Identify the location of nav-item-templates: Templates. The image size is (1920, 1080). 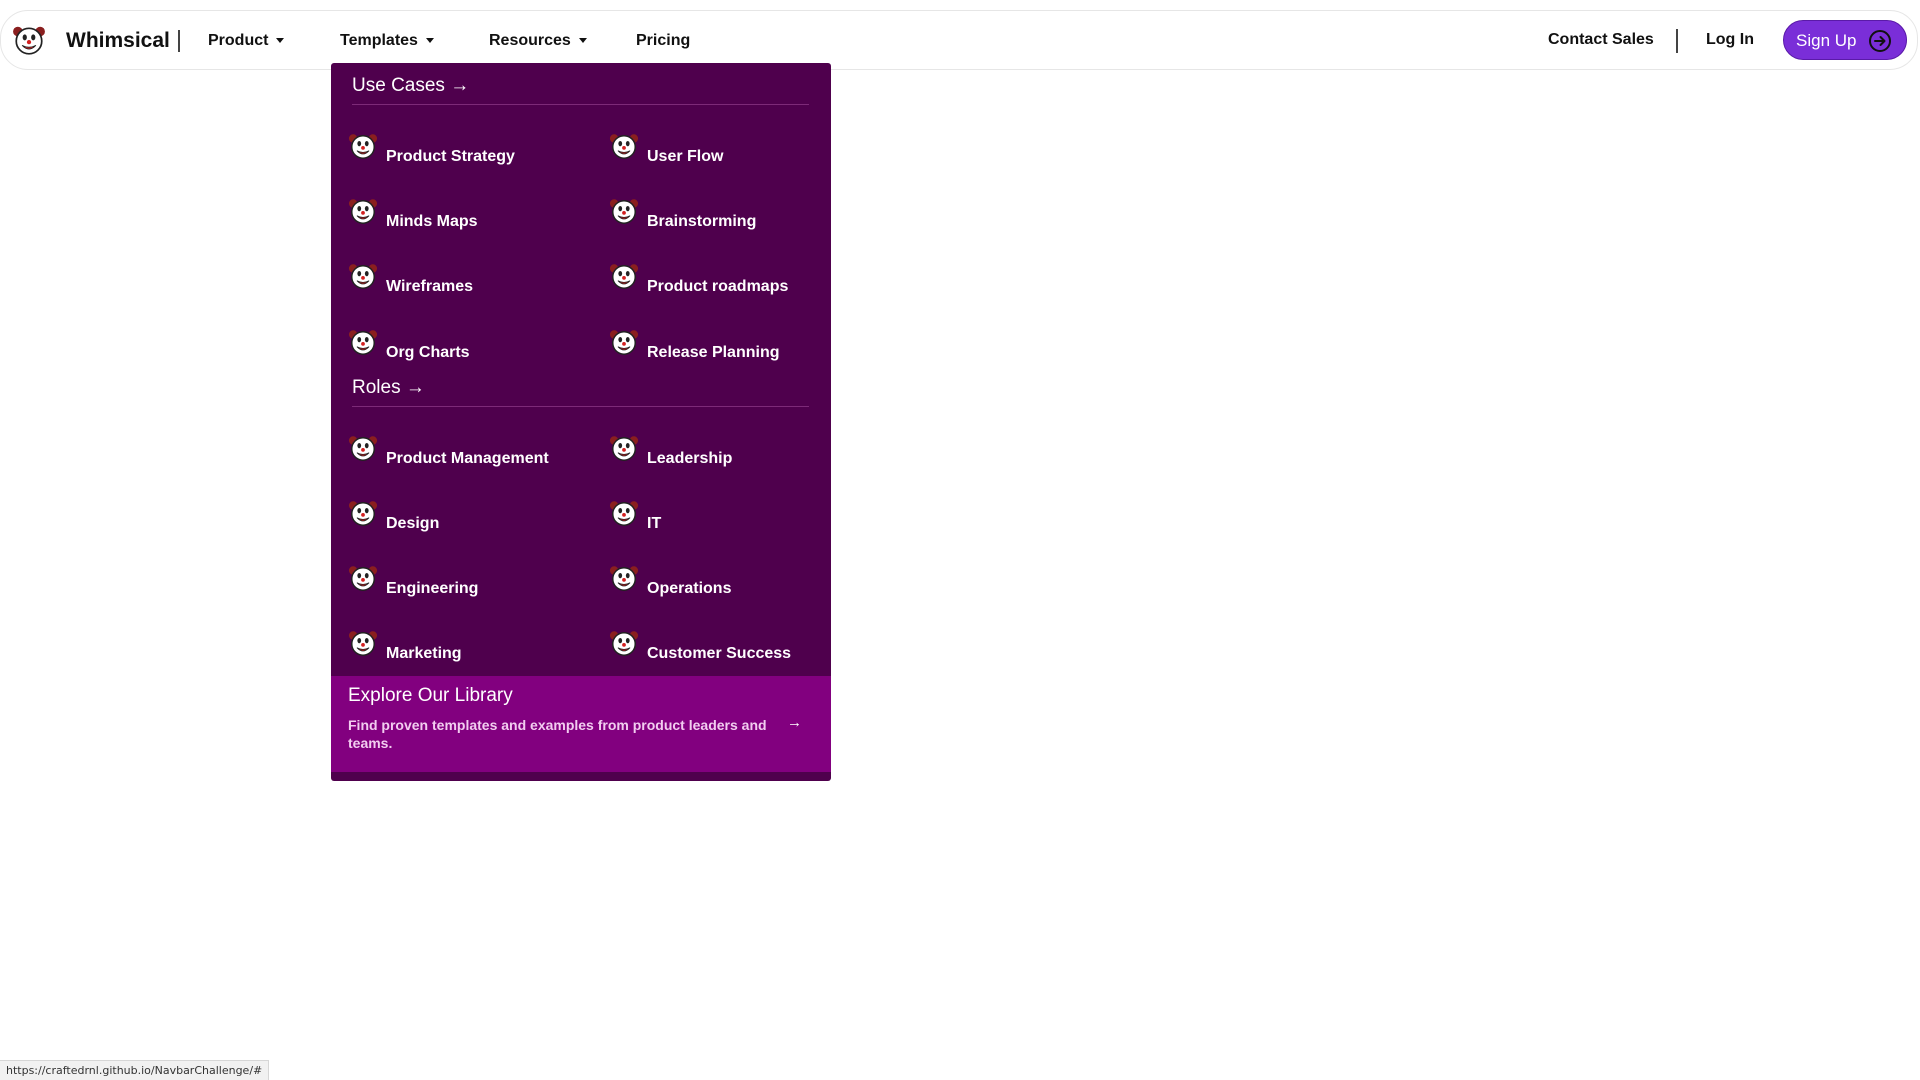
(387, 41).